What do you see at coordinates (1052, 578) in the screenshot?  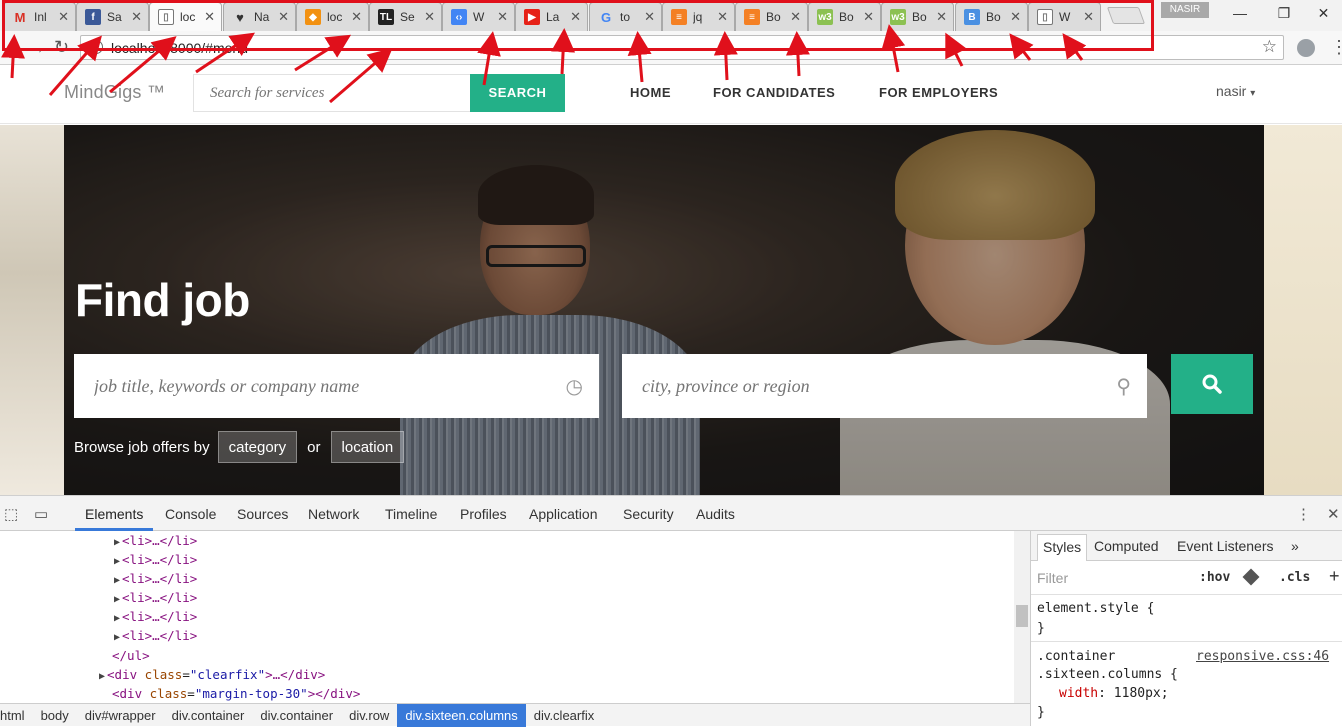 I see `styles-filter-input: Filter` at bounding box center [1052, 578].